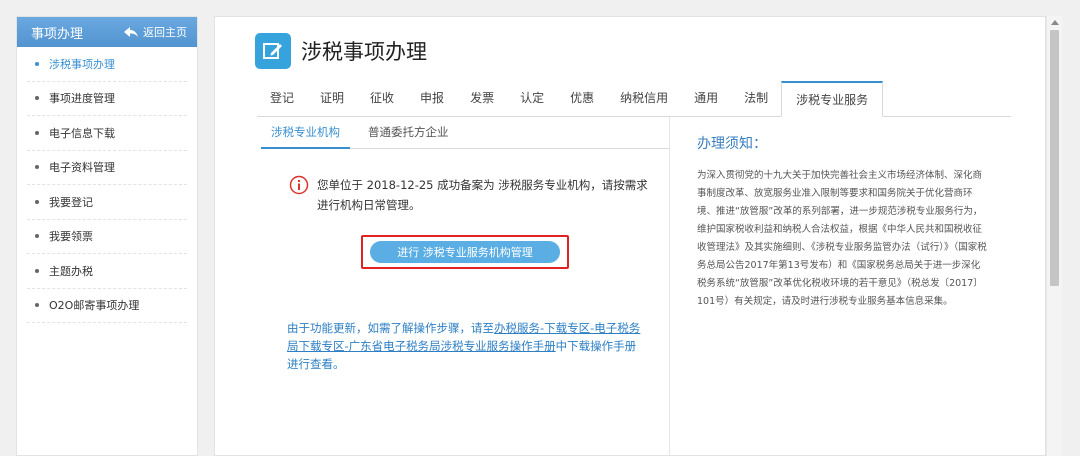  What do you see at coordinates (82, 99) in the screenshot?
I see `sidebar-item-label: 事项进度管理` at bounding box center [82, 99].